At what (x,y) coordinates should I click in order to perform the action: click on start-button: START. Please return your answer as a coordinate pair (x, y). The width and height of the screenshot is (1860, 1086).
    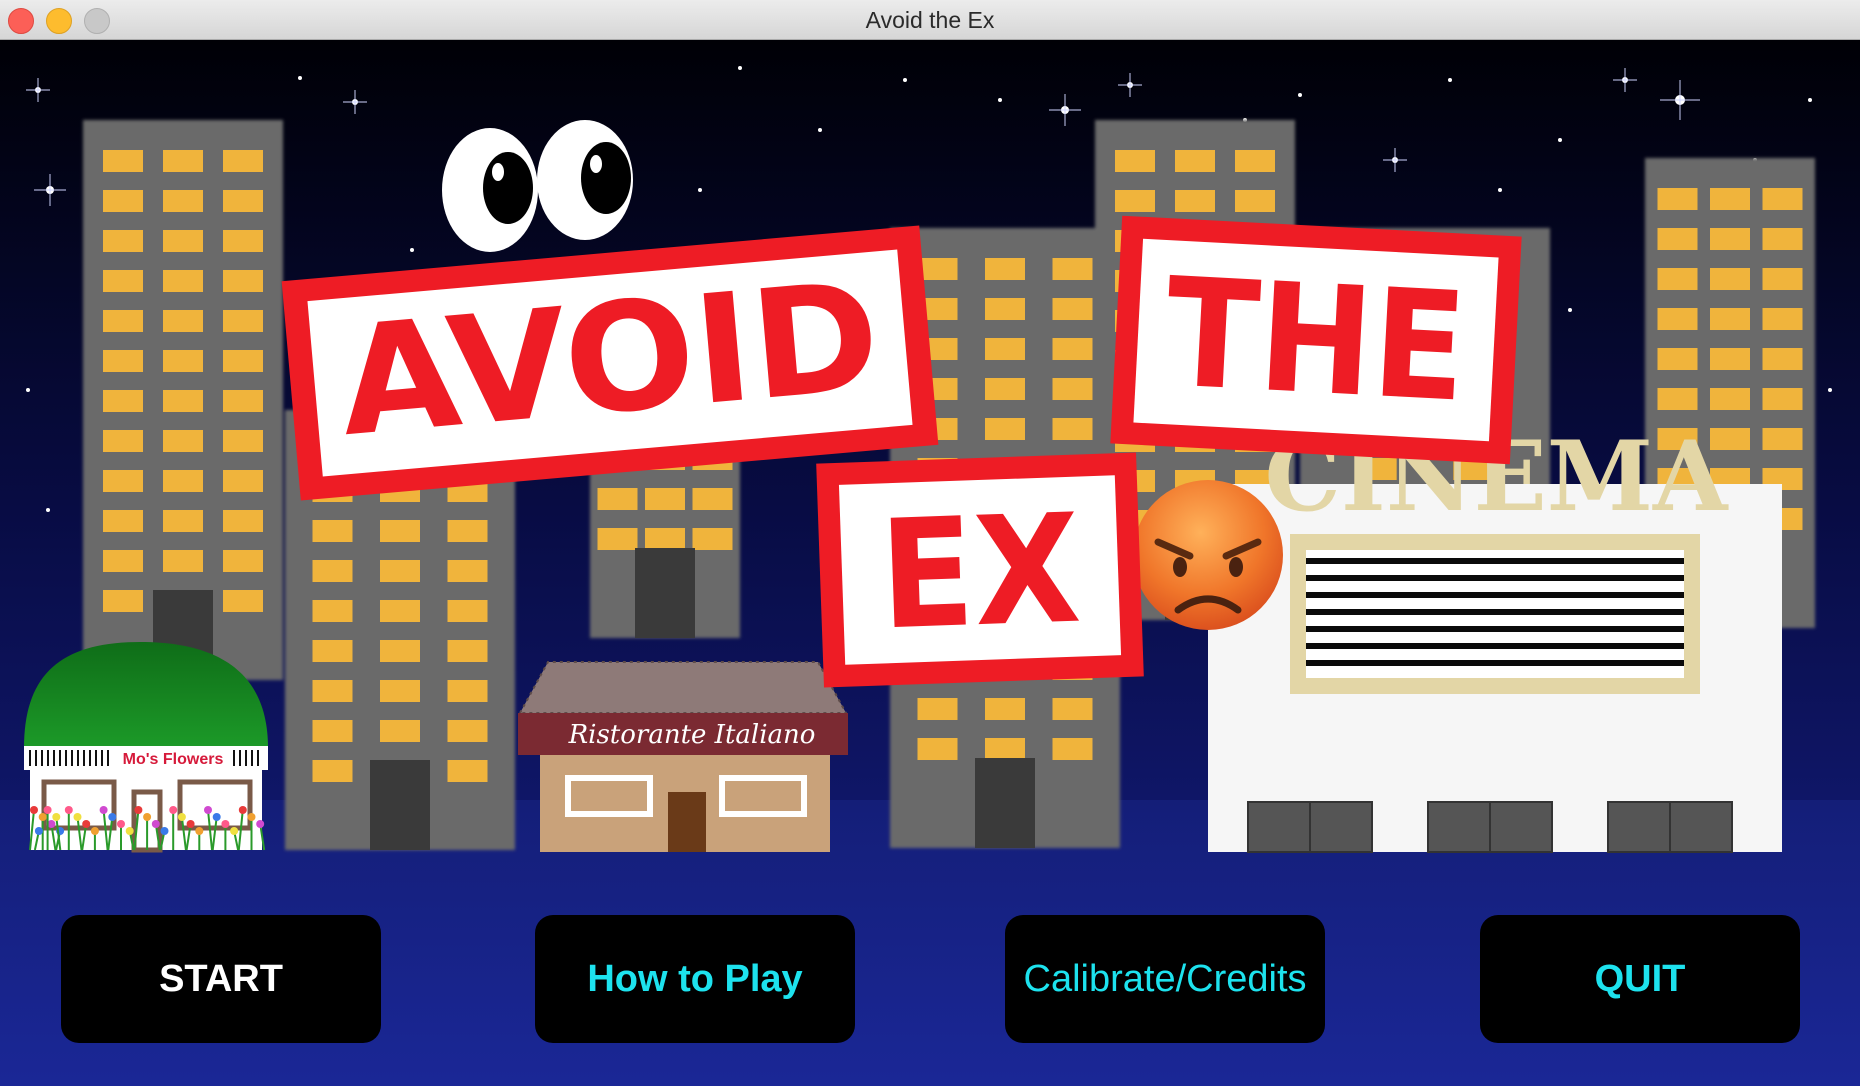
    Looking at the image, I should click on (221, 979).